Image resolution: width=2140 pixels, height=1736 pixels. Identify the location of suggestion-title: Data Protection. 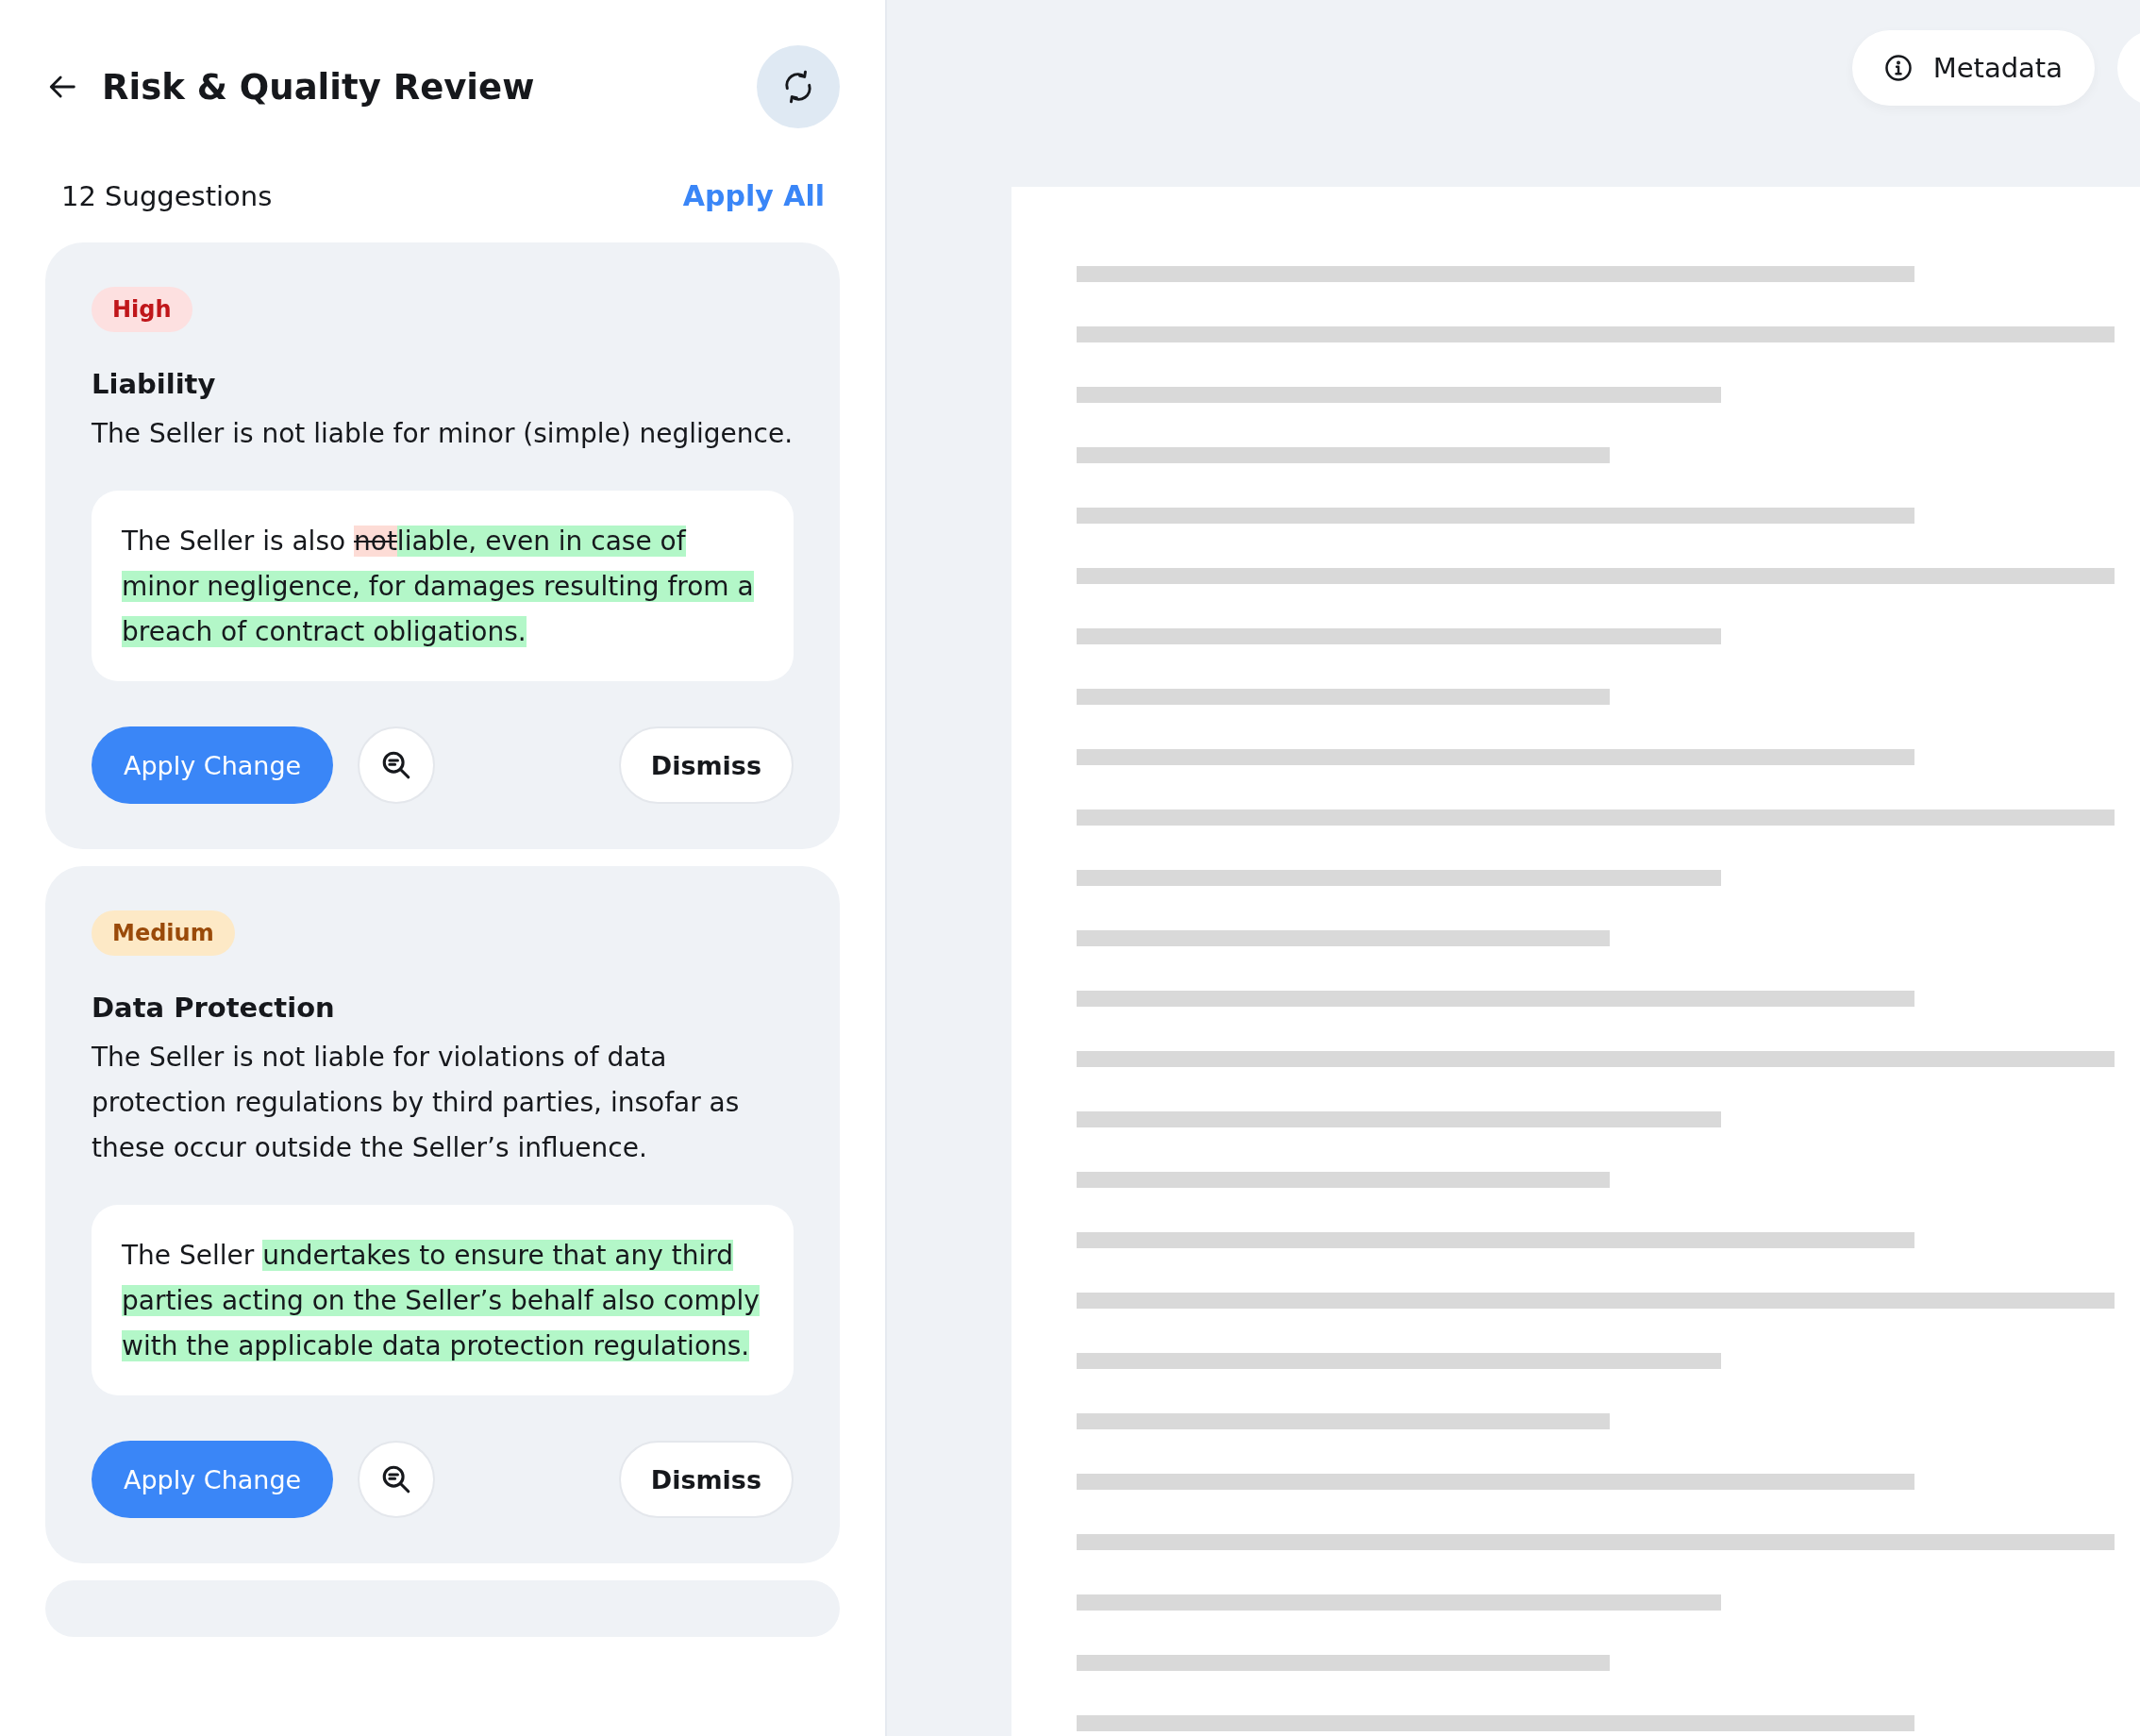
(214, 1008).